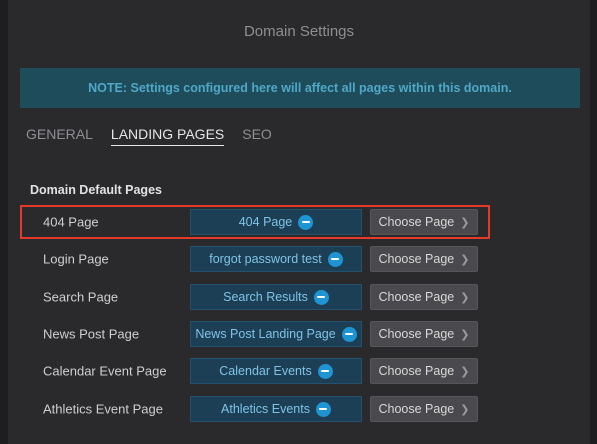 The image size is (597, 444). I want to click on selected-page-chip: 404 Page, so click(276, 222).